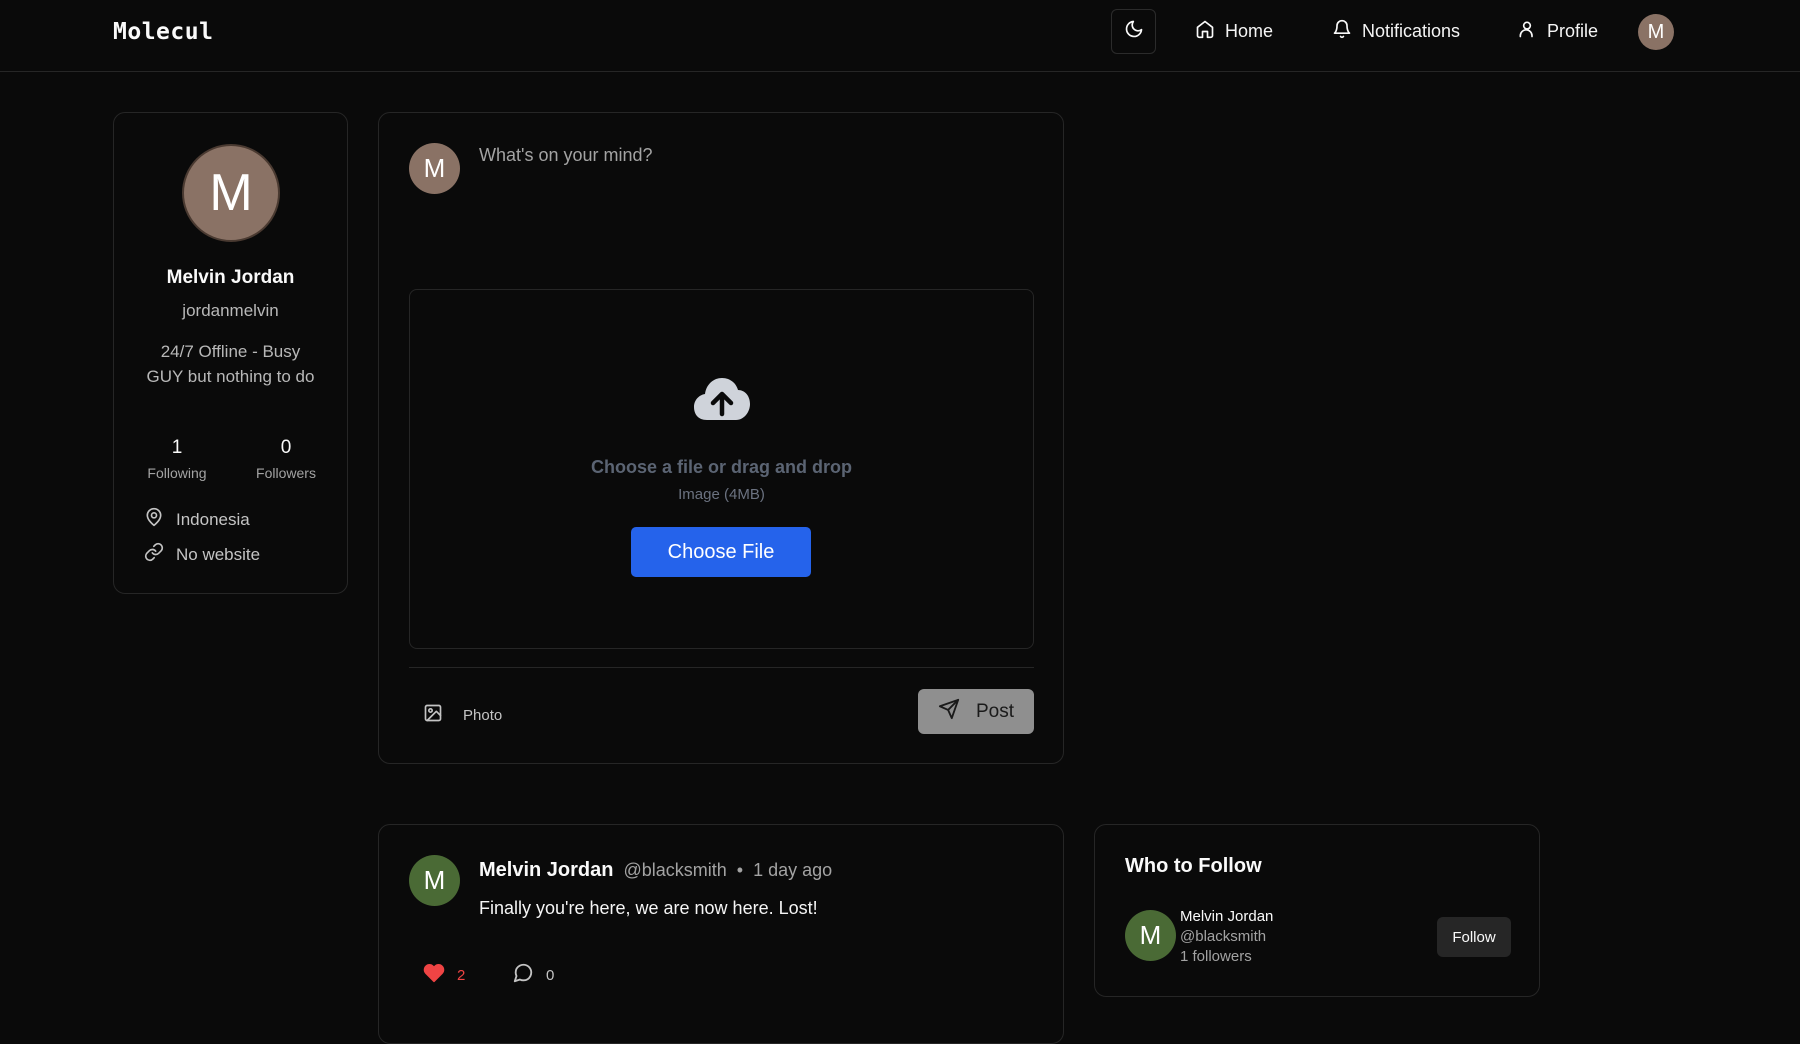  I want to click on dropzone-title: Choose a file or drag and drop, so click(721, 467).